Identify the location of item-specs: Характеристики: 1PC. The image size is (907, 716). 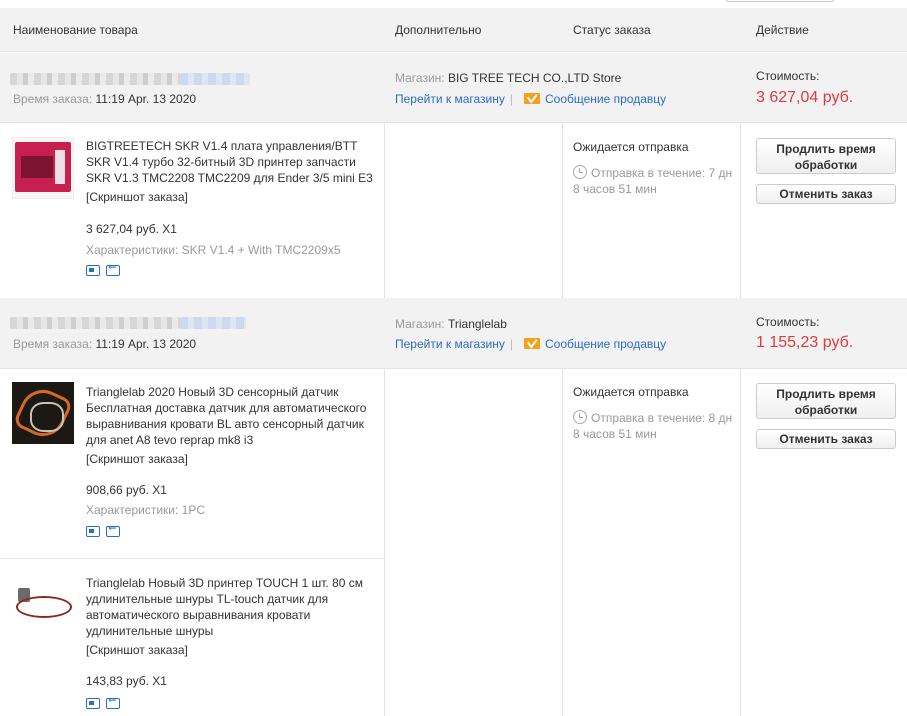
(145, 510).